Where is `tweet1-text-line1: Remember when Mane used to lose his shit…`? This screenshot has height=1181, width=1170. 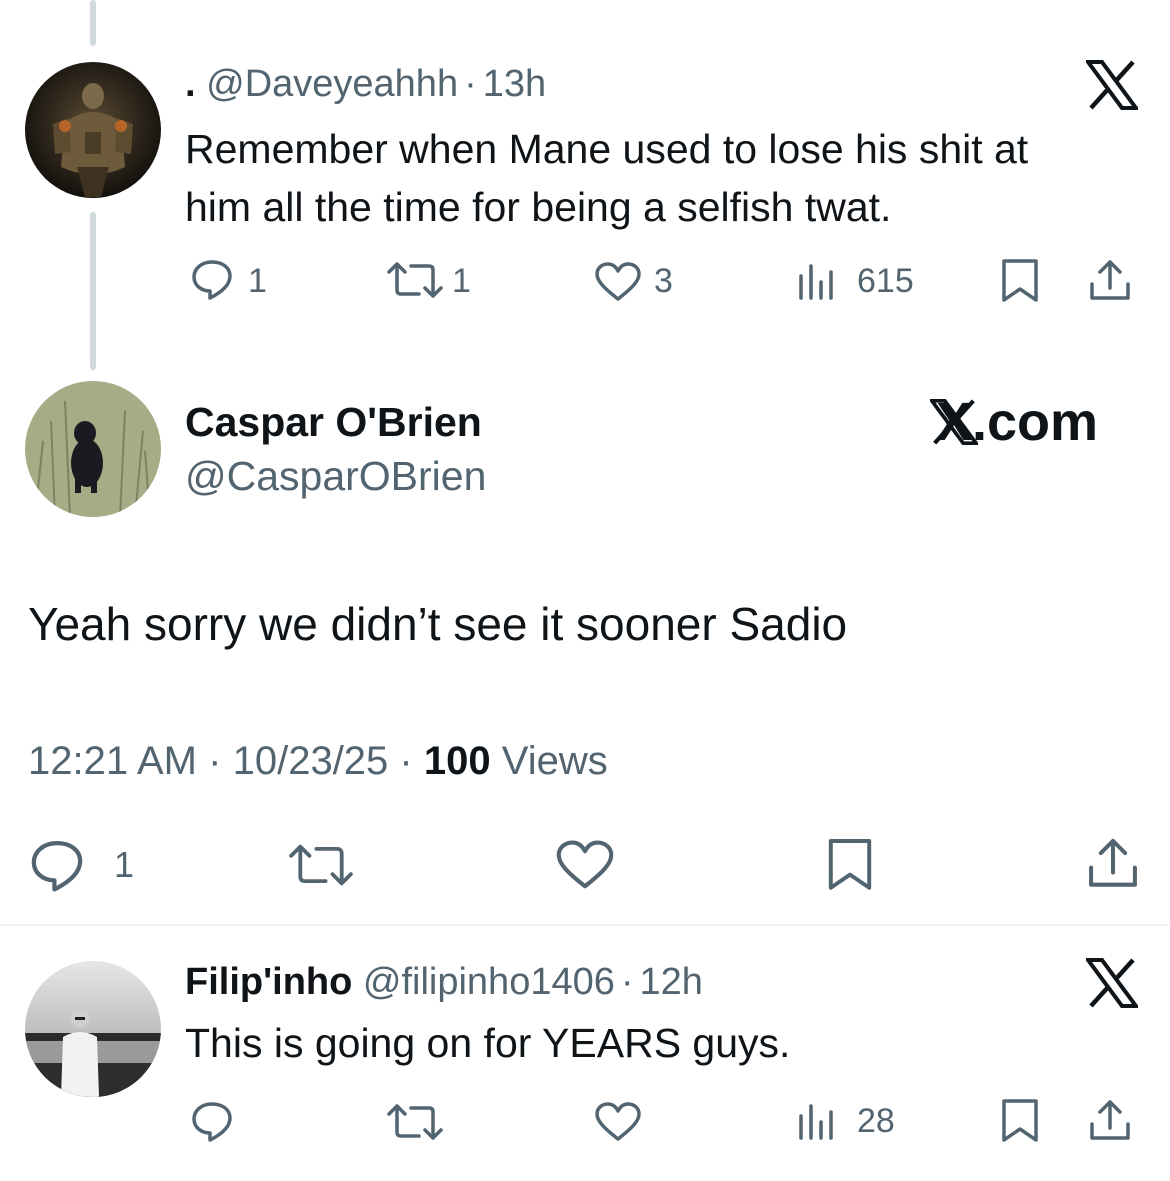 tweet1-text-line1: Remember when Mane used to lose his shit… is located at coordinates (607, 149).